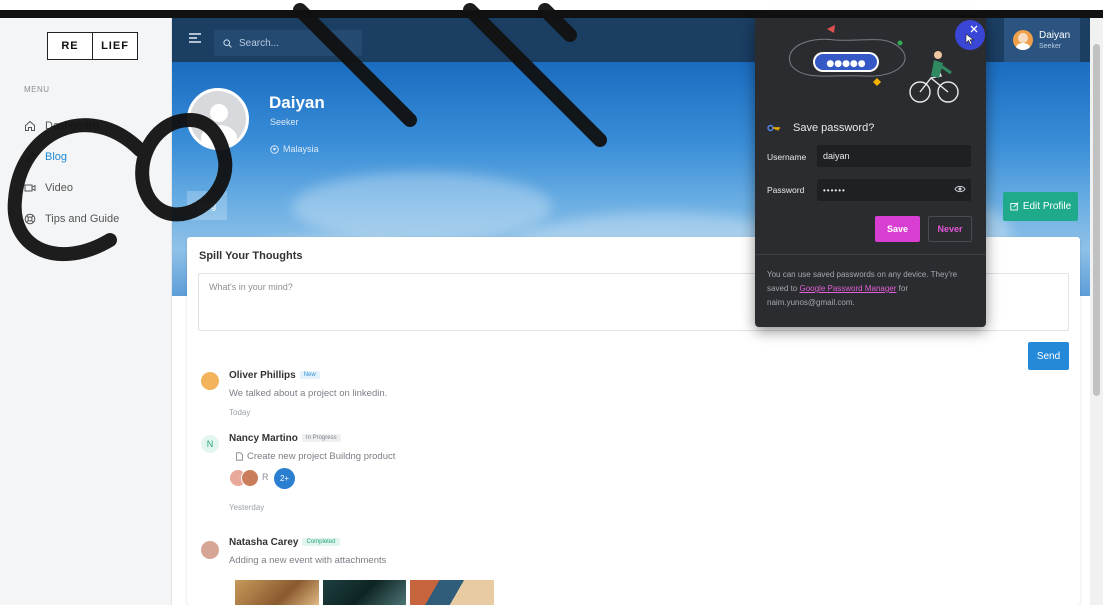 This screenshot has height=605, width=1103. Describe the element at coordinates (274, 375) in the screenshot. I see `feed-author: Oliver Phillips New` at that location.